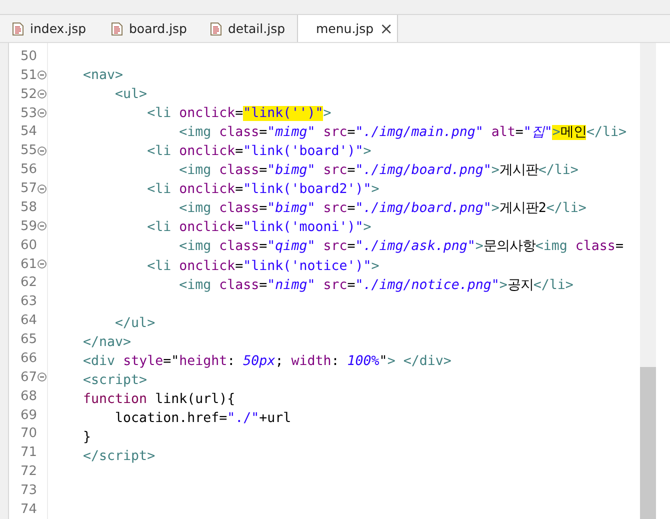  What do you see at coordinates (263, 190) in the screenshot?
I see `code-line: <li onclick="link('board2')">` at bounding box center [263, 190].